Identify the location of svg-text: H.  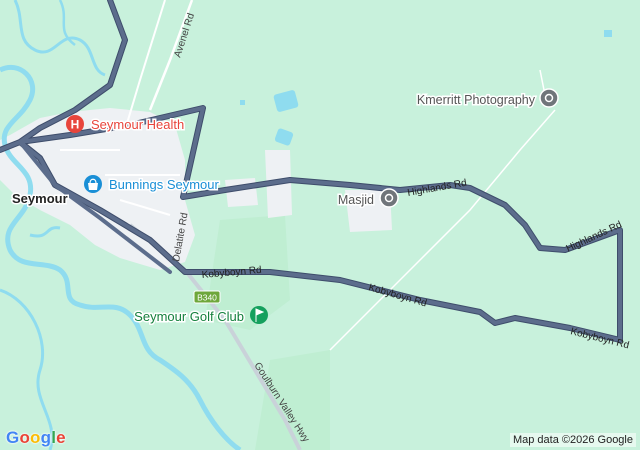
(75, 125).